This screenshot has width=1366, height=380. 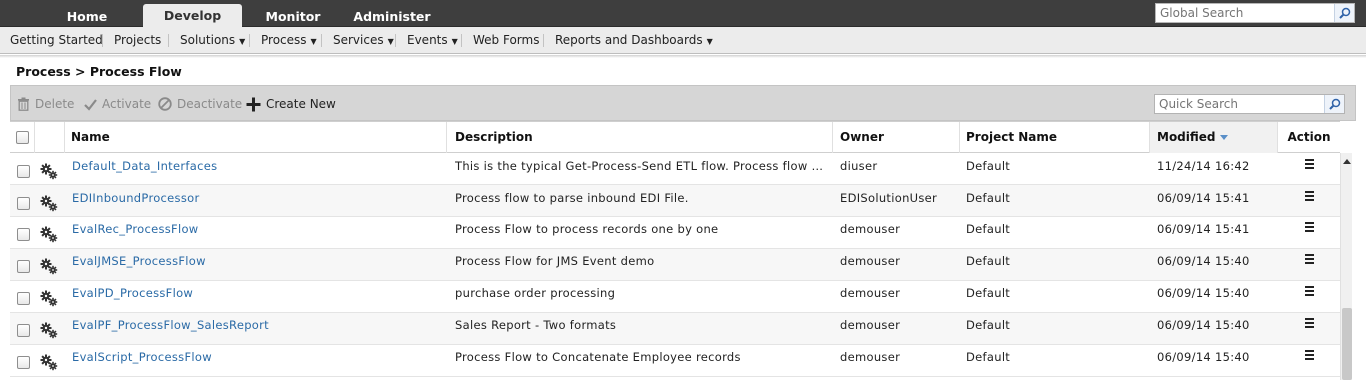 I want to click on modified-cell: 11/24/14 16:42, so click(x=1203, y=166).